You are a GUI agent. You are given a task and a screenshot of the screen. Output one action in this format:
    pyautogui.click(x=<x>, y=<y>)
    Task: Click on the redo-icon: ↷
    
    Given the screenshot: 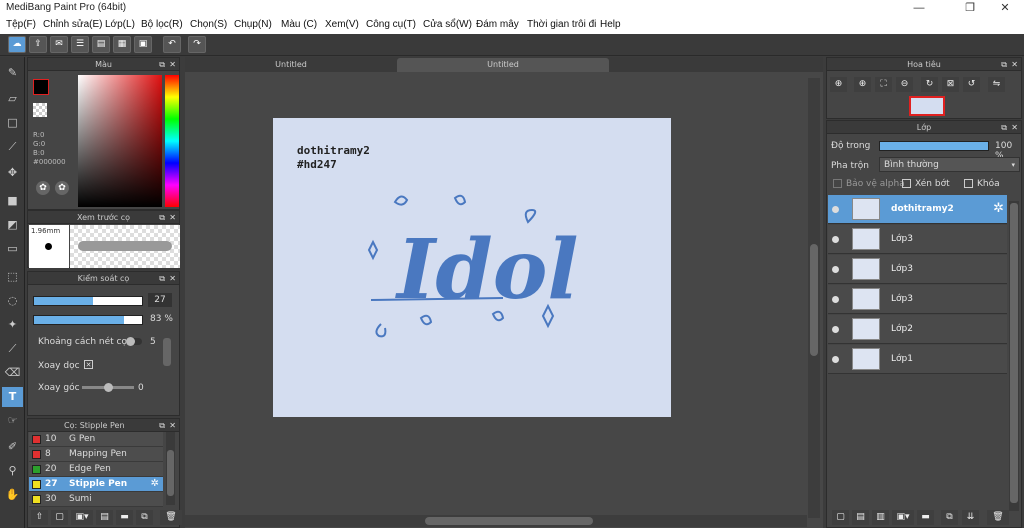 What is the action you would take?
    pyautogui.click(x=197, y=44)
    